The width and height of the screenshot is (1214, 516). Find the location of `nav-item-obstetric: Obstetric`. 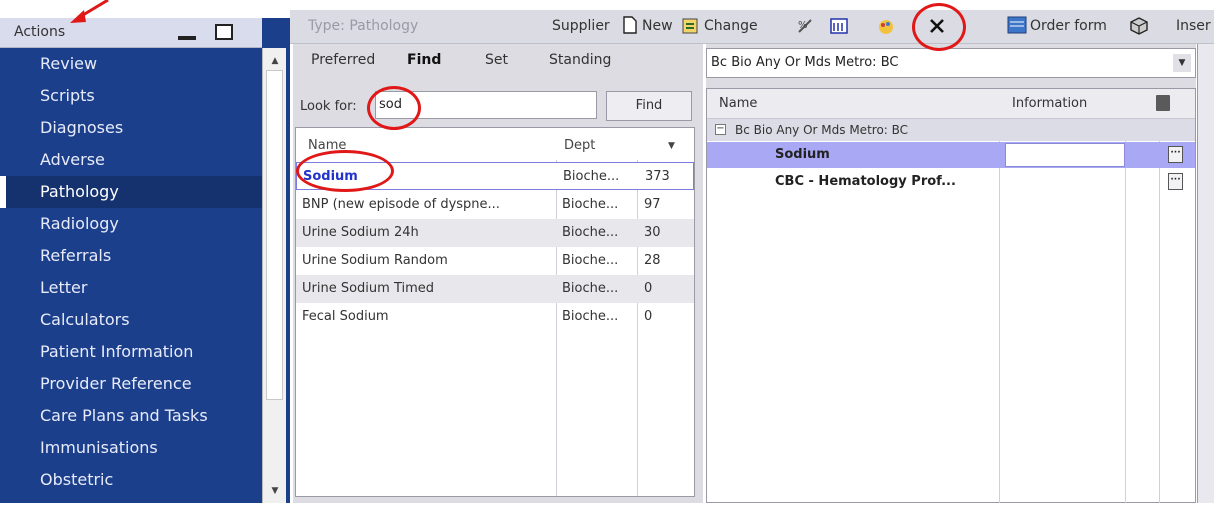

nav-item-obstetric: Obstetric is located at coordinates (131, 480).